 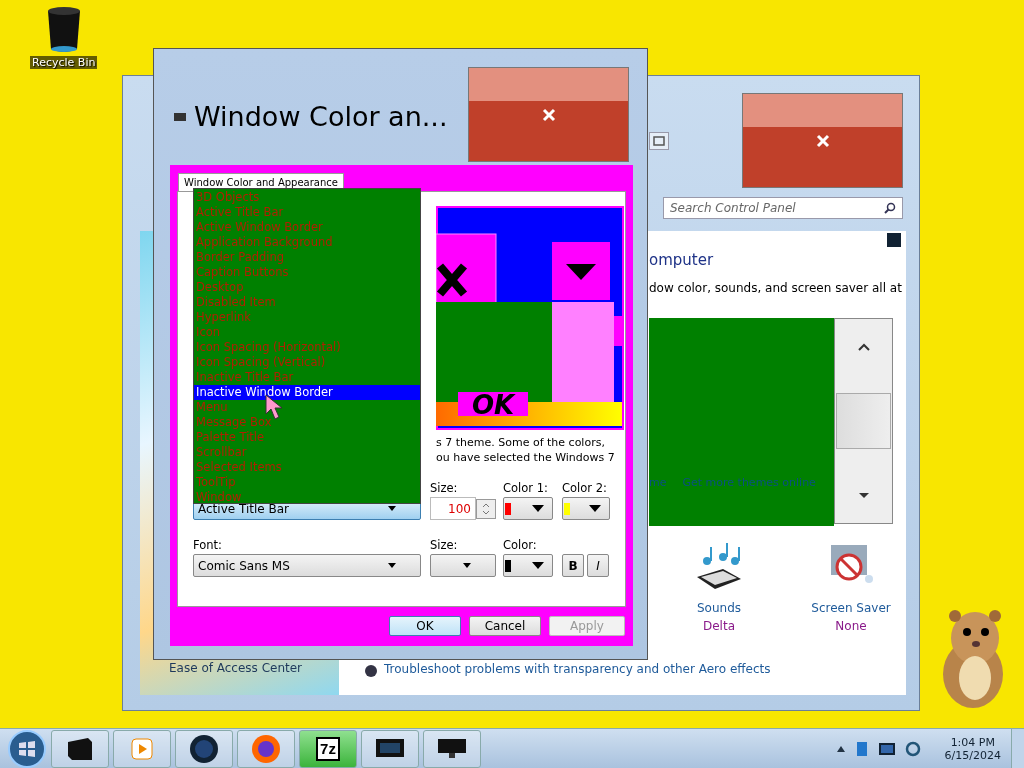 I want to click on field-label: Color:, so click(x=520, y=545).